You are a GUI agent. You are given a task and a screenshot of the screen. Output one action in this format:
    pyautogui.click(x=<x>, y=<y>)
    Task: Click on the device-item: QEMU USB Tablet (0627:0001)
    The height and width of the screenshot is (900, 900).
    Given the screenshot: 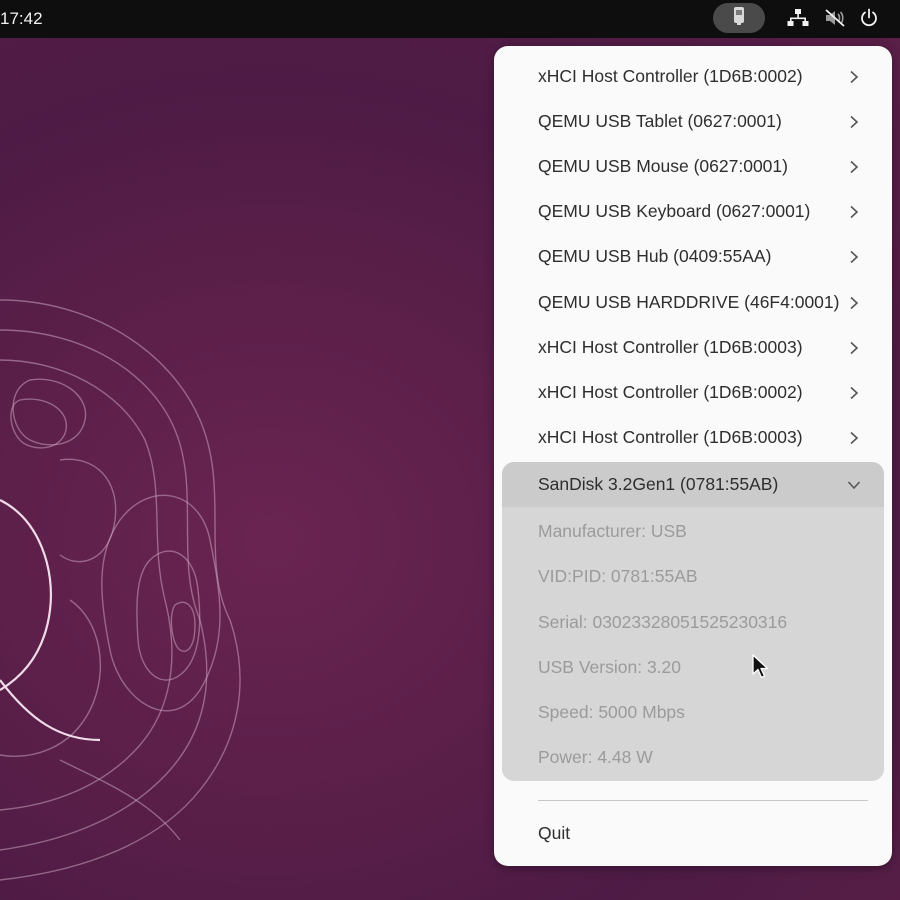 What is the action you would take?
    pyautogui.click(x=693, y=121)
    